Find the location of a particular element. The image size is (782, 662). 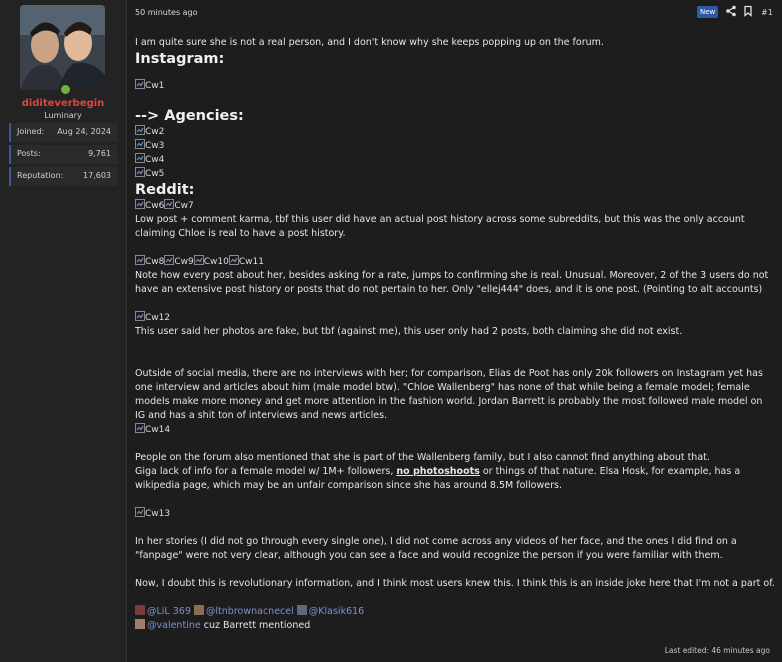

mention-link: @ltnbrownacnecel is located at coordinates (250, 611).